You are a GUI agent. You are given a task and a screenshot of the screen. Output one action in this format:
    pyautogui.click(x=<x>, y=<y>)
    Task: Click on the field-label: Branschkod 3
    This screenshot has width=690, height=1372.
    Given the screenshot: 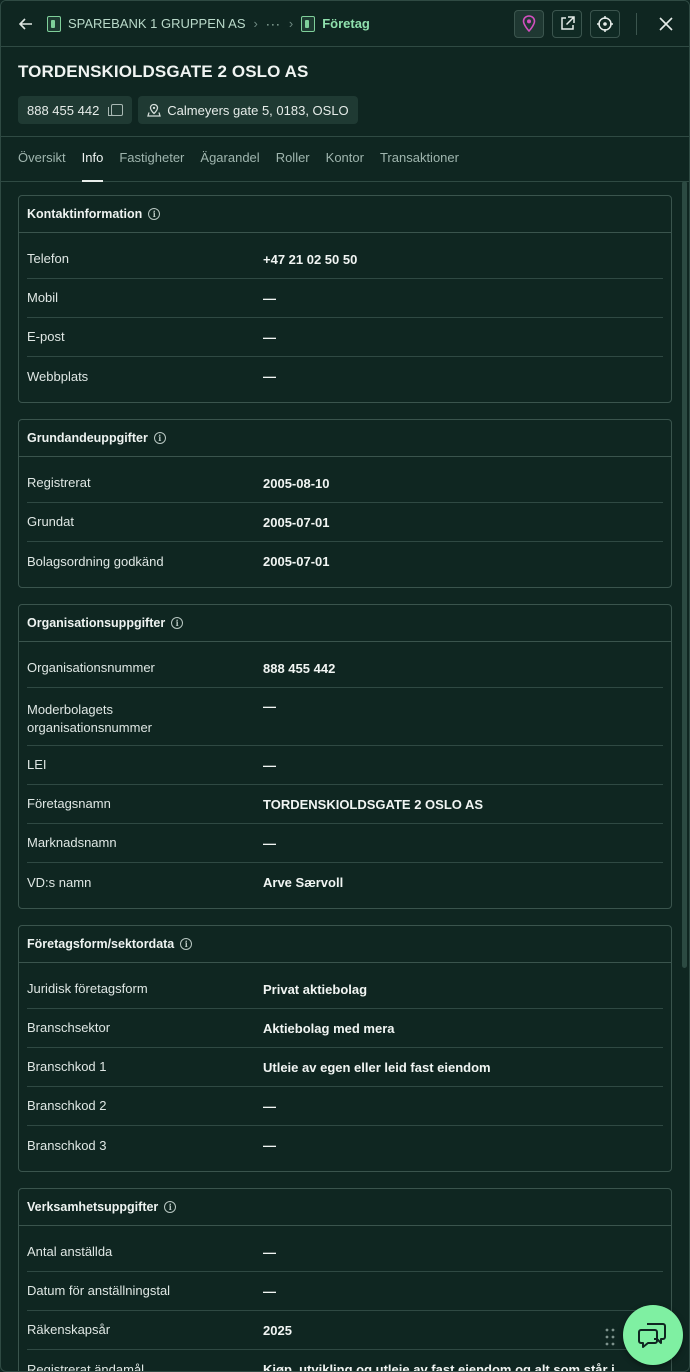 What is the action you would take?
    pyautogui.click(x=67, y=1145)
    